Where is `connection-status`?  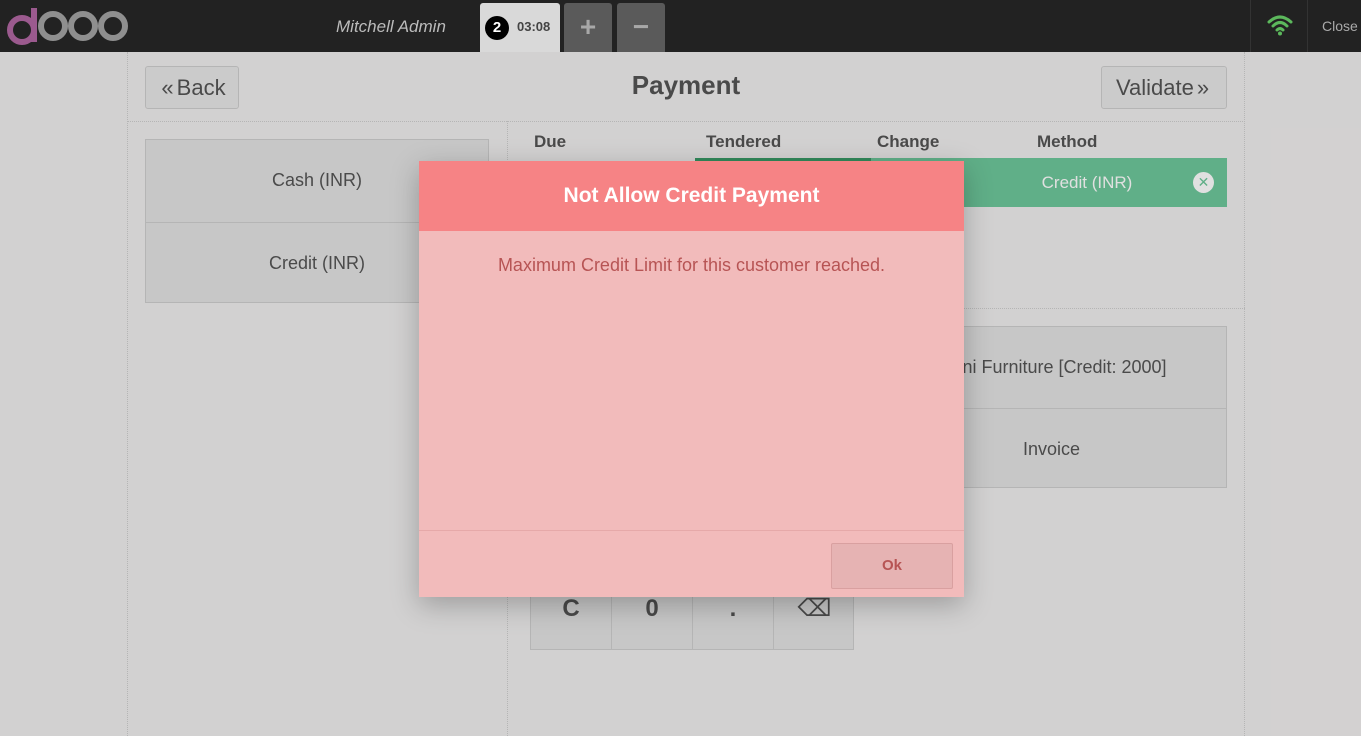 connection-status is located at coordinates (1279, 26).